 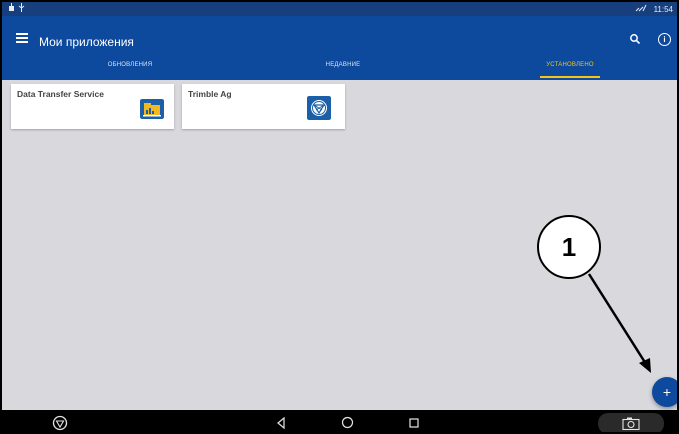 I want to click on camera-icon, so click(x=631, y=423).